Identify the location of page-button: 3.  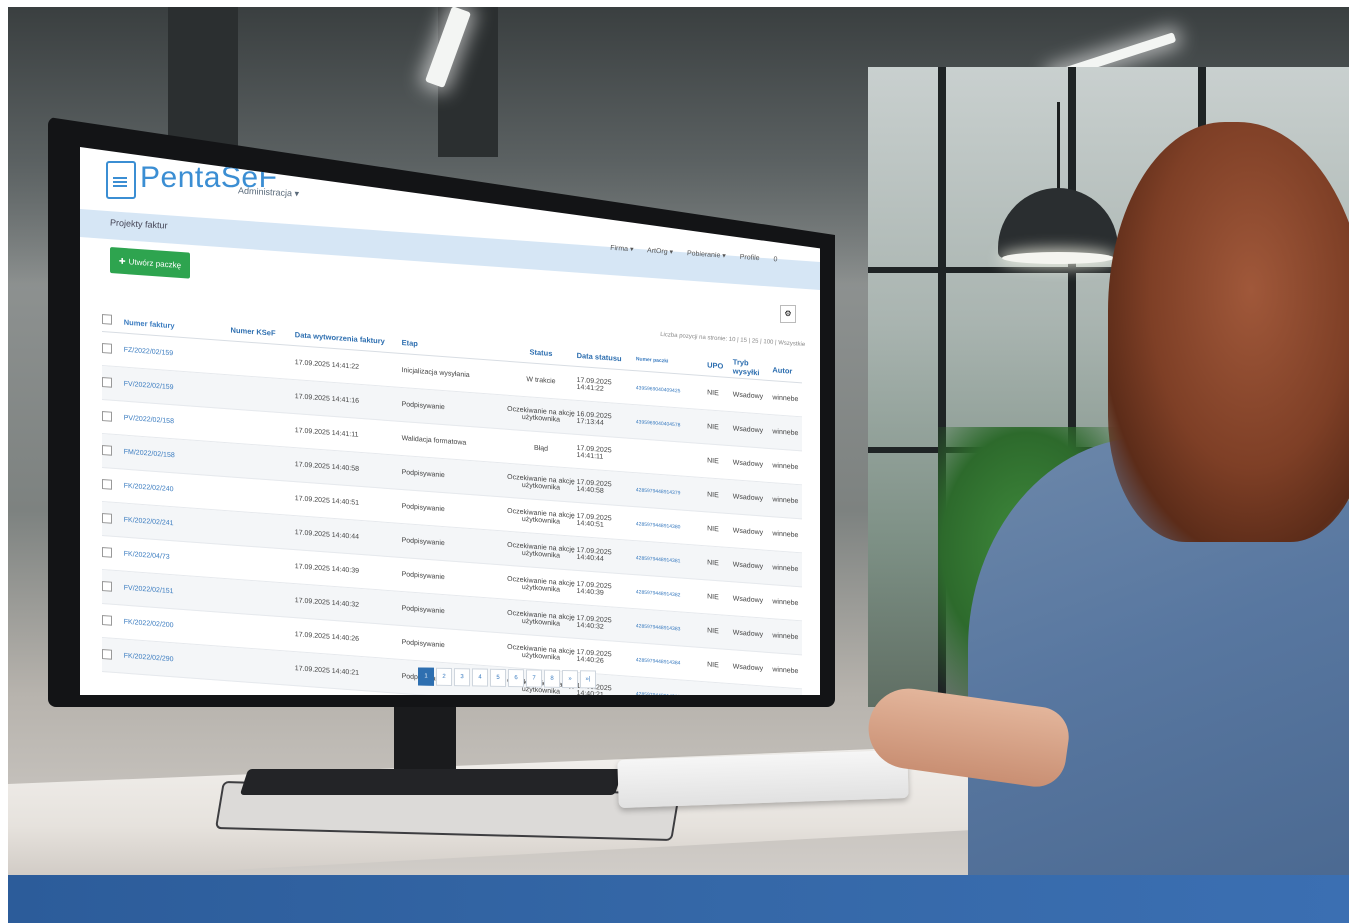
(462, 677).